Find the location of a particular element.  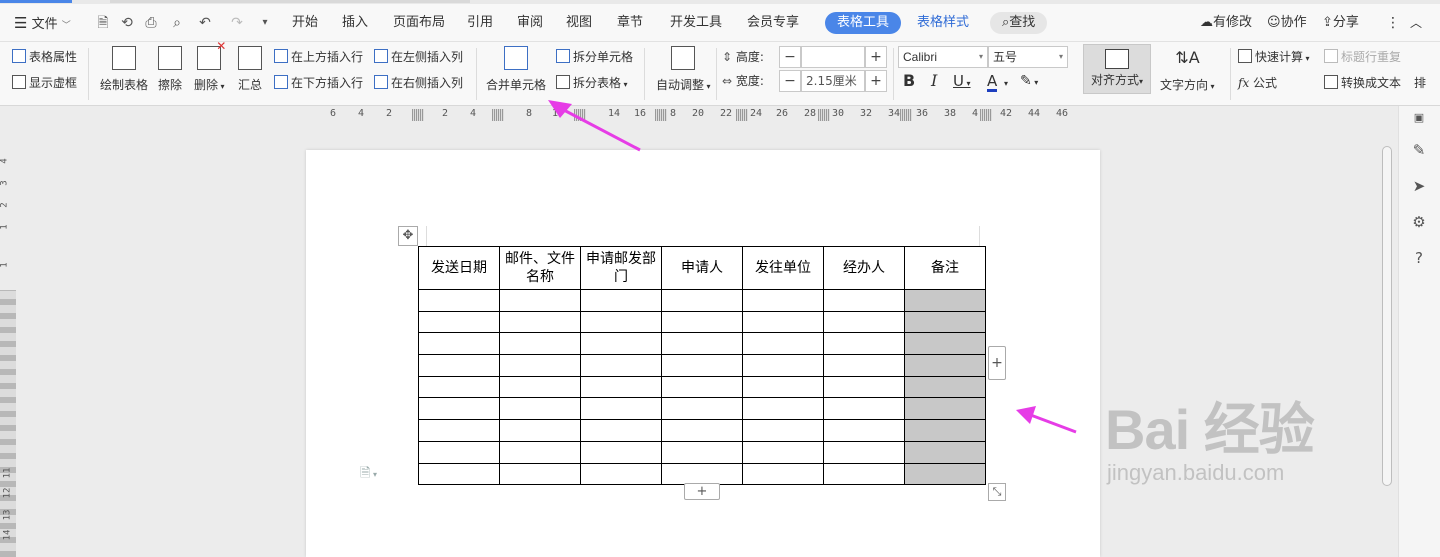

format-painter-icon: ⟲ is located at coordinates (127, 23).